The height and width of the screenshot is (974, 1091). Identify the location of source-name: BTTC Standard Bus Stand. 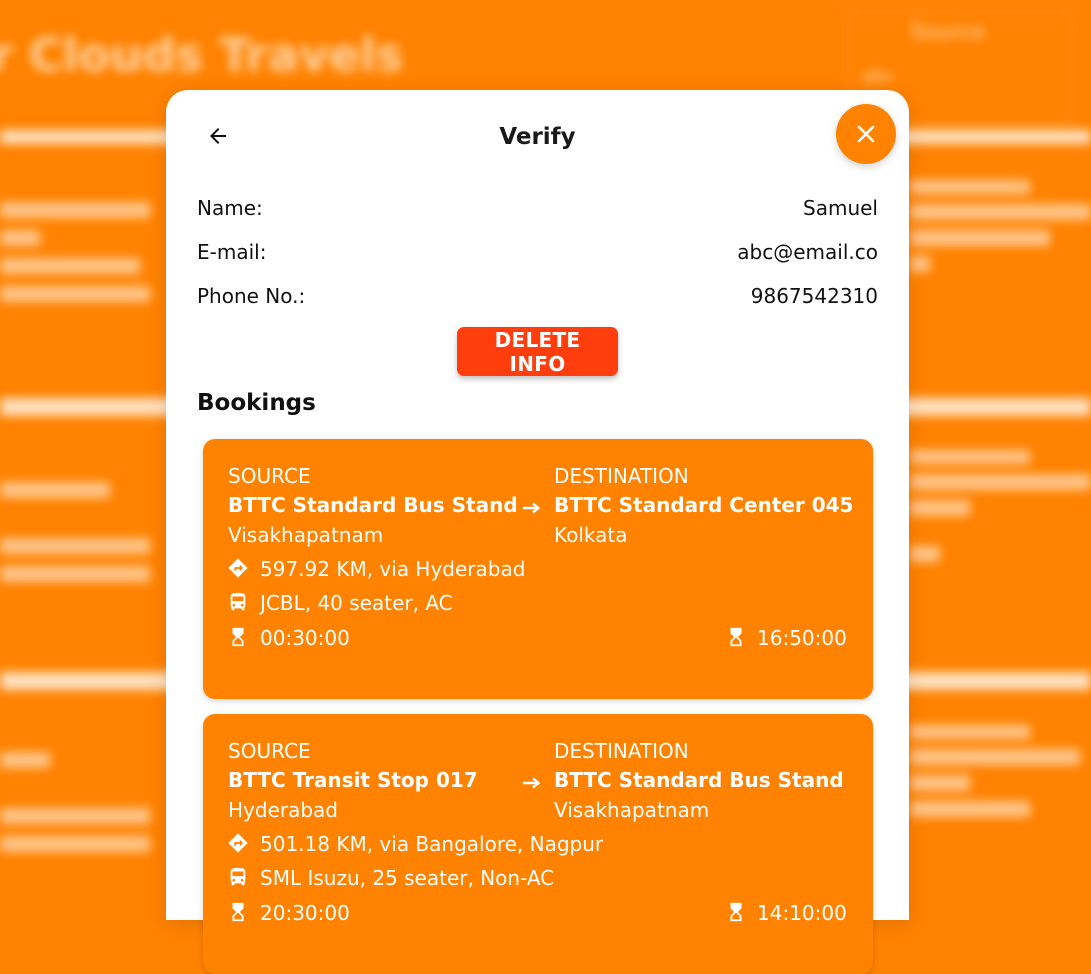
(373, 505).